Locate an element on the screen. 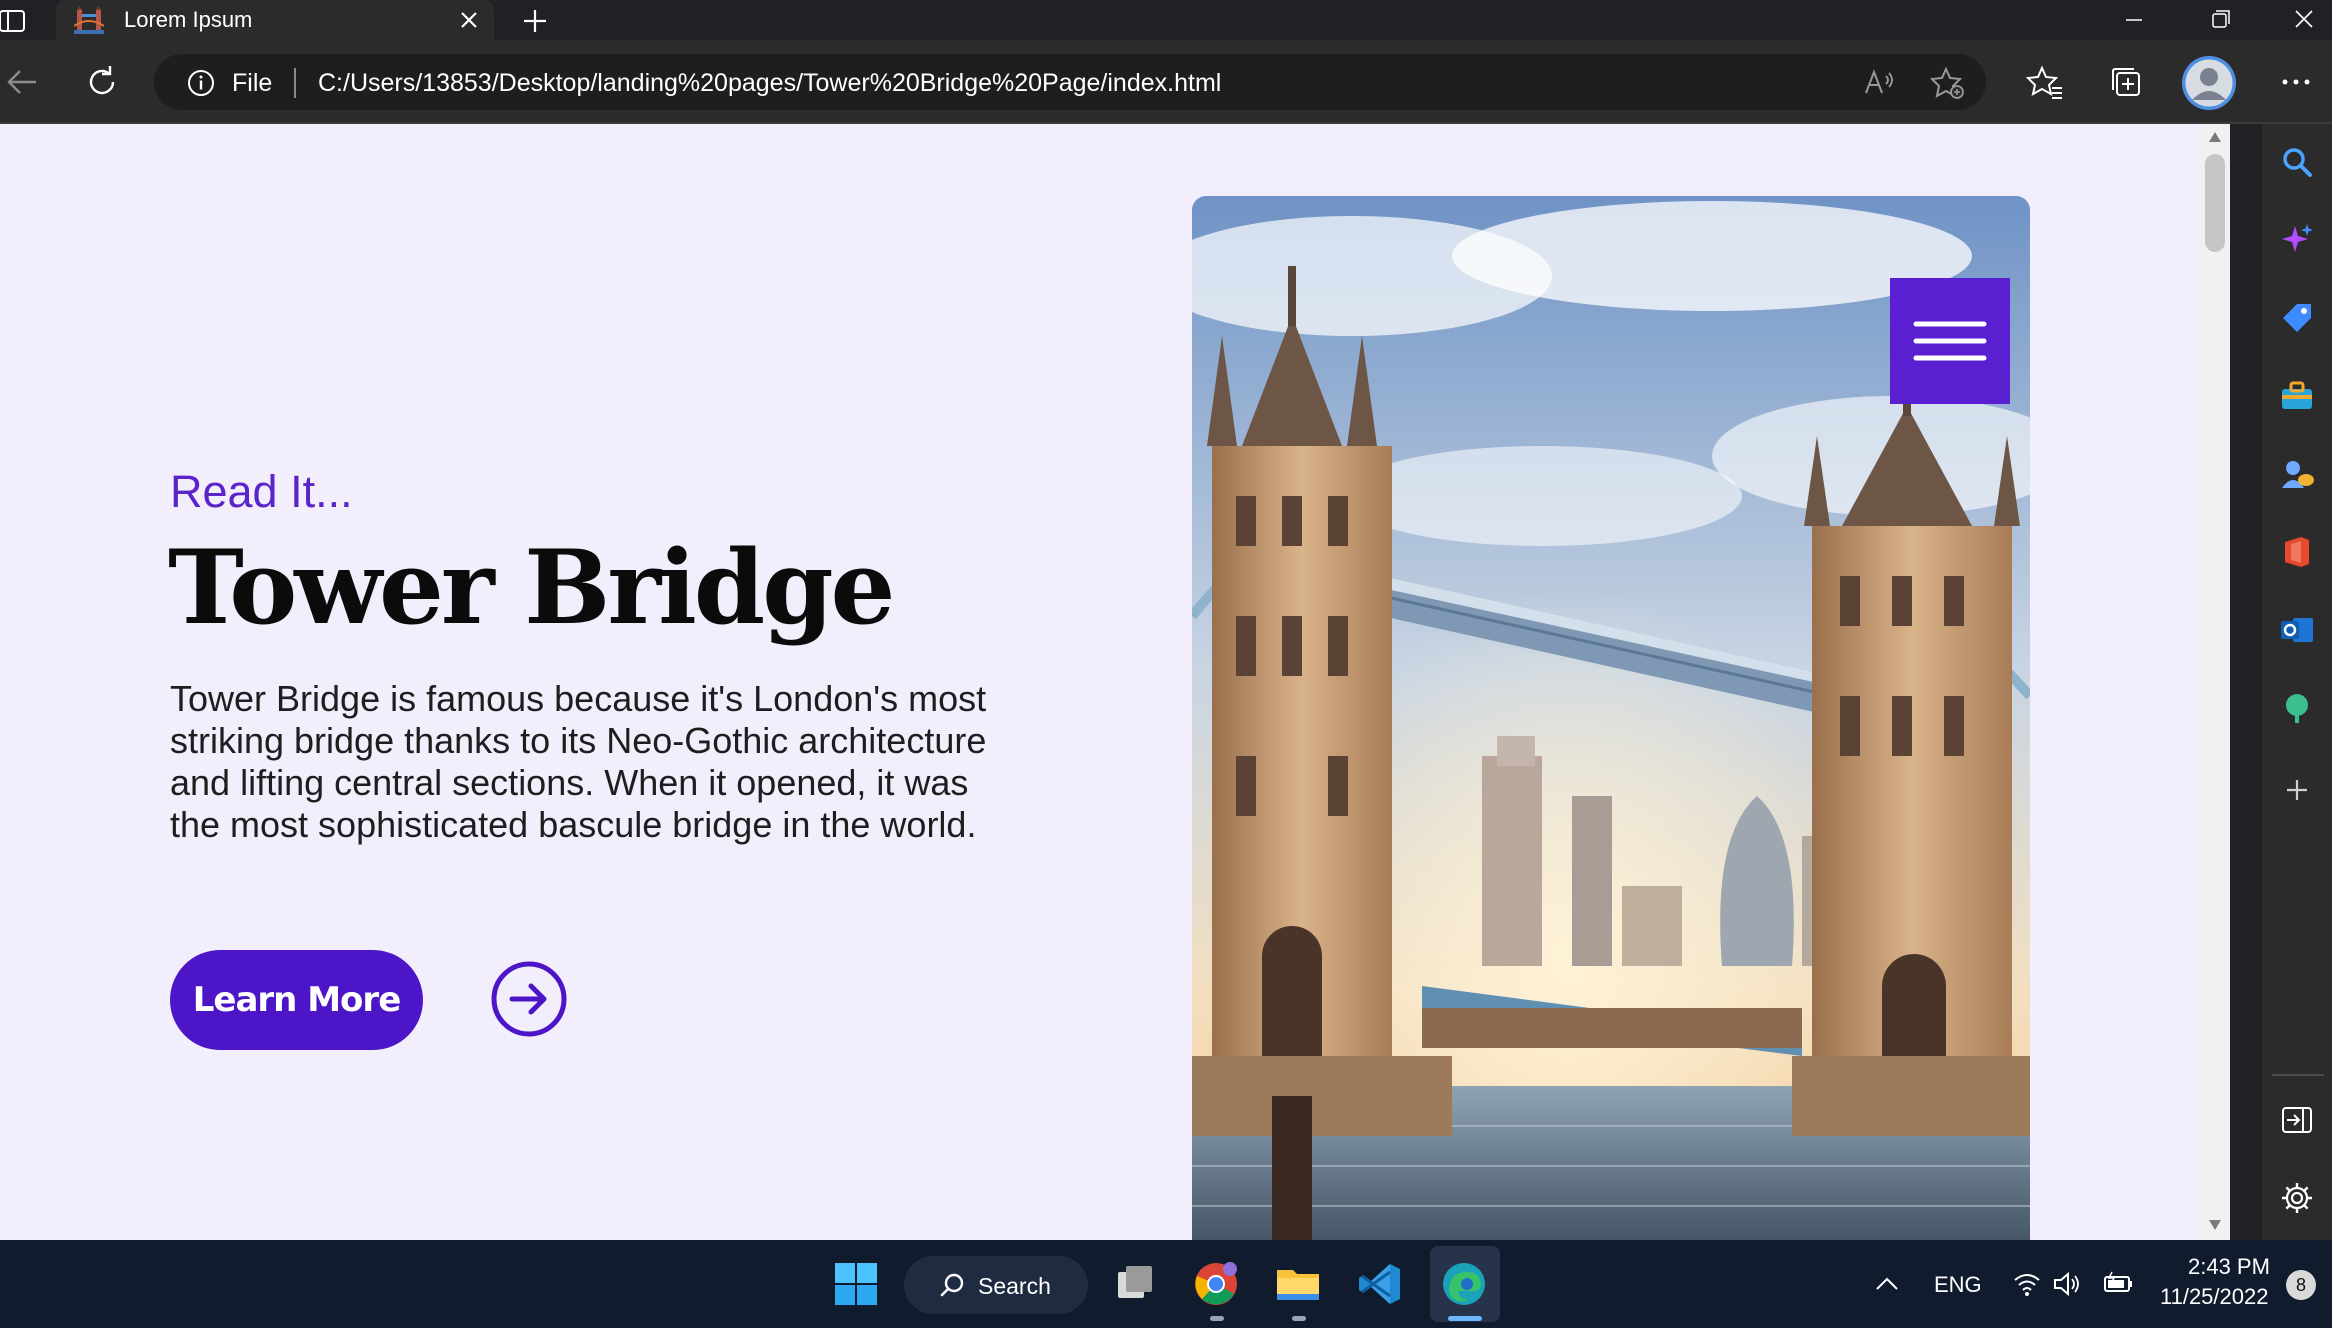  shopping-tag-icon is located at coordinates (2297, 318).